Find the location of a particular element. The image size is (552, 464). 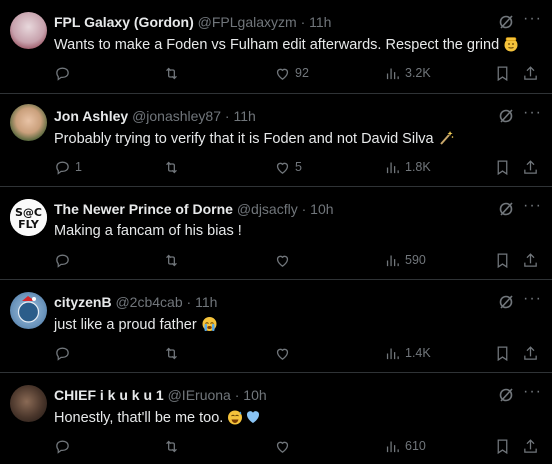

club-crest-icon is located at coordinates (28, 309).